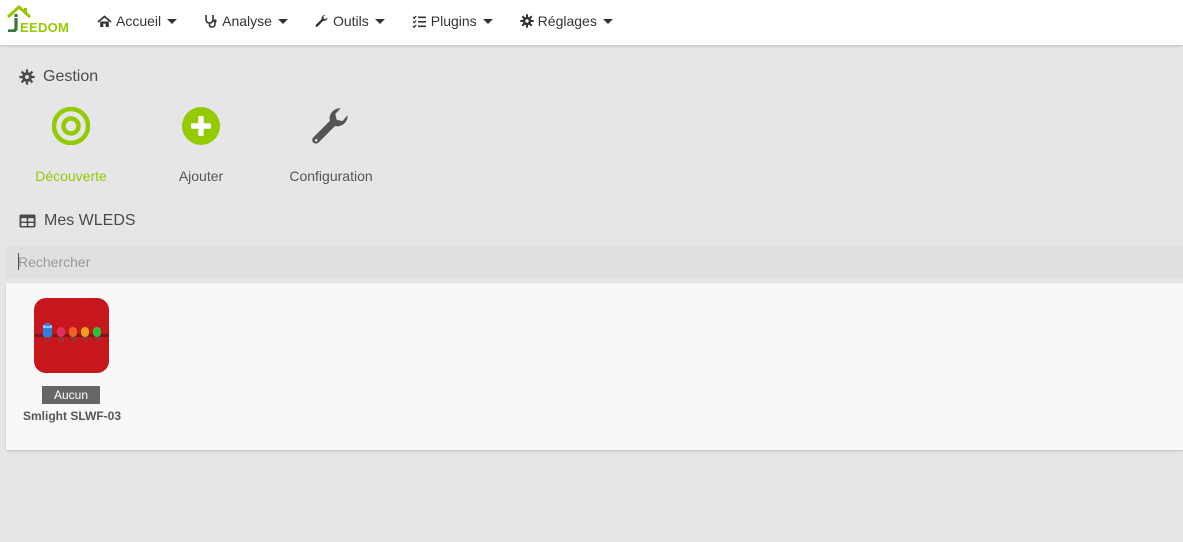 The image size is (1183, 542). I want to click on discovery-button: Découverte, so click(71, 145).